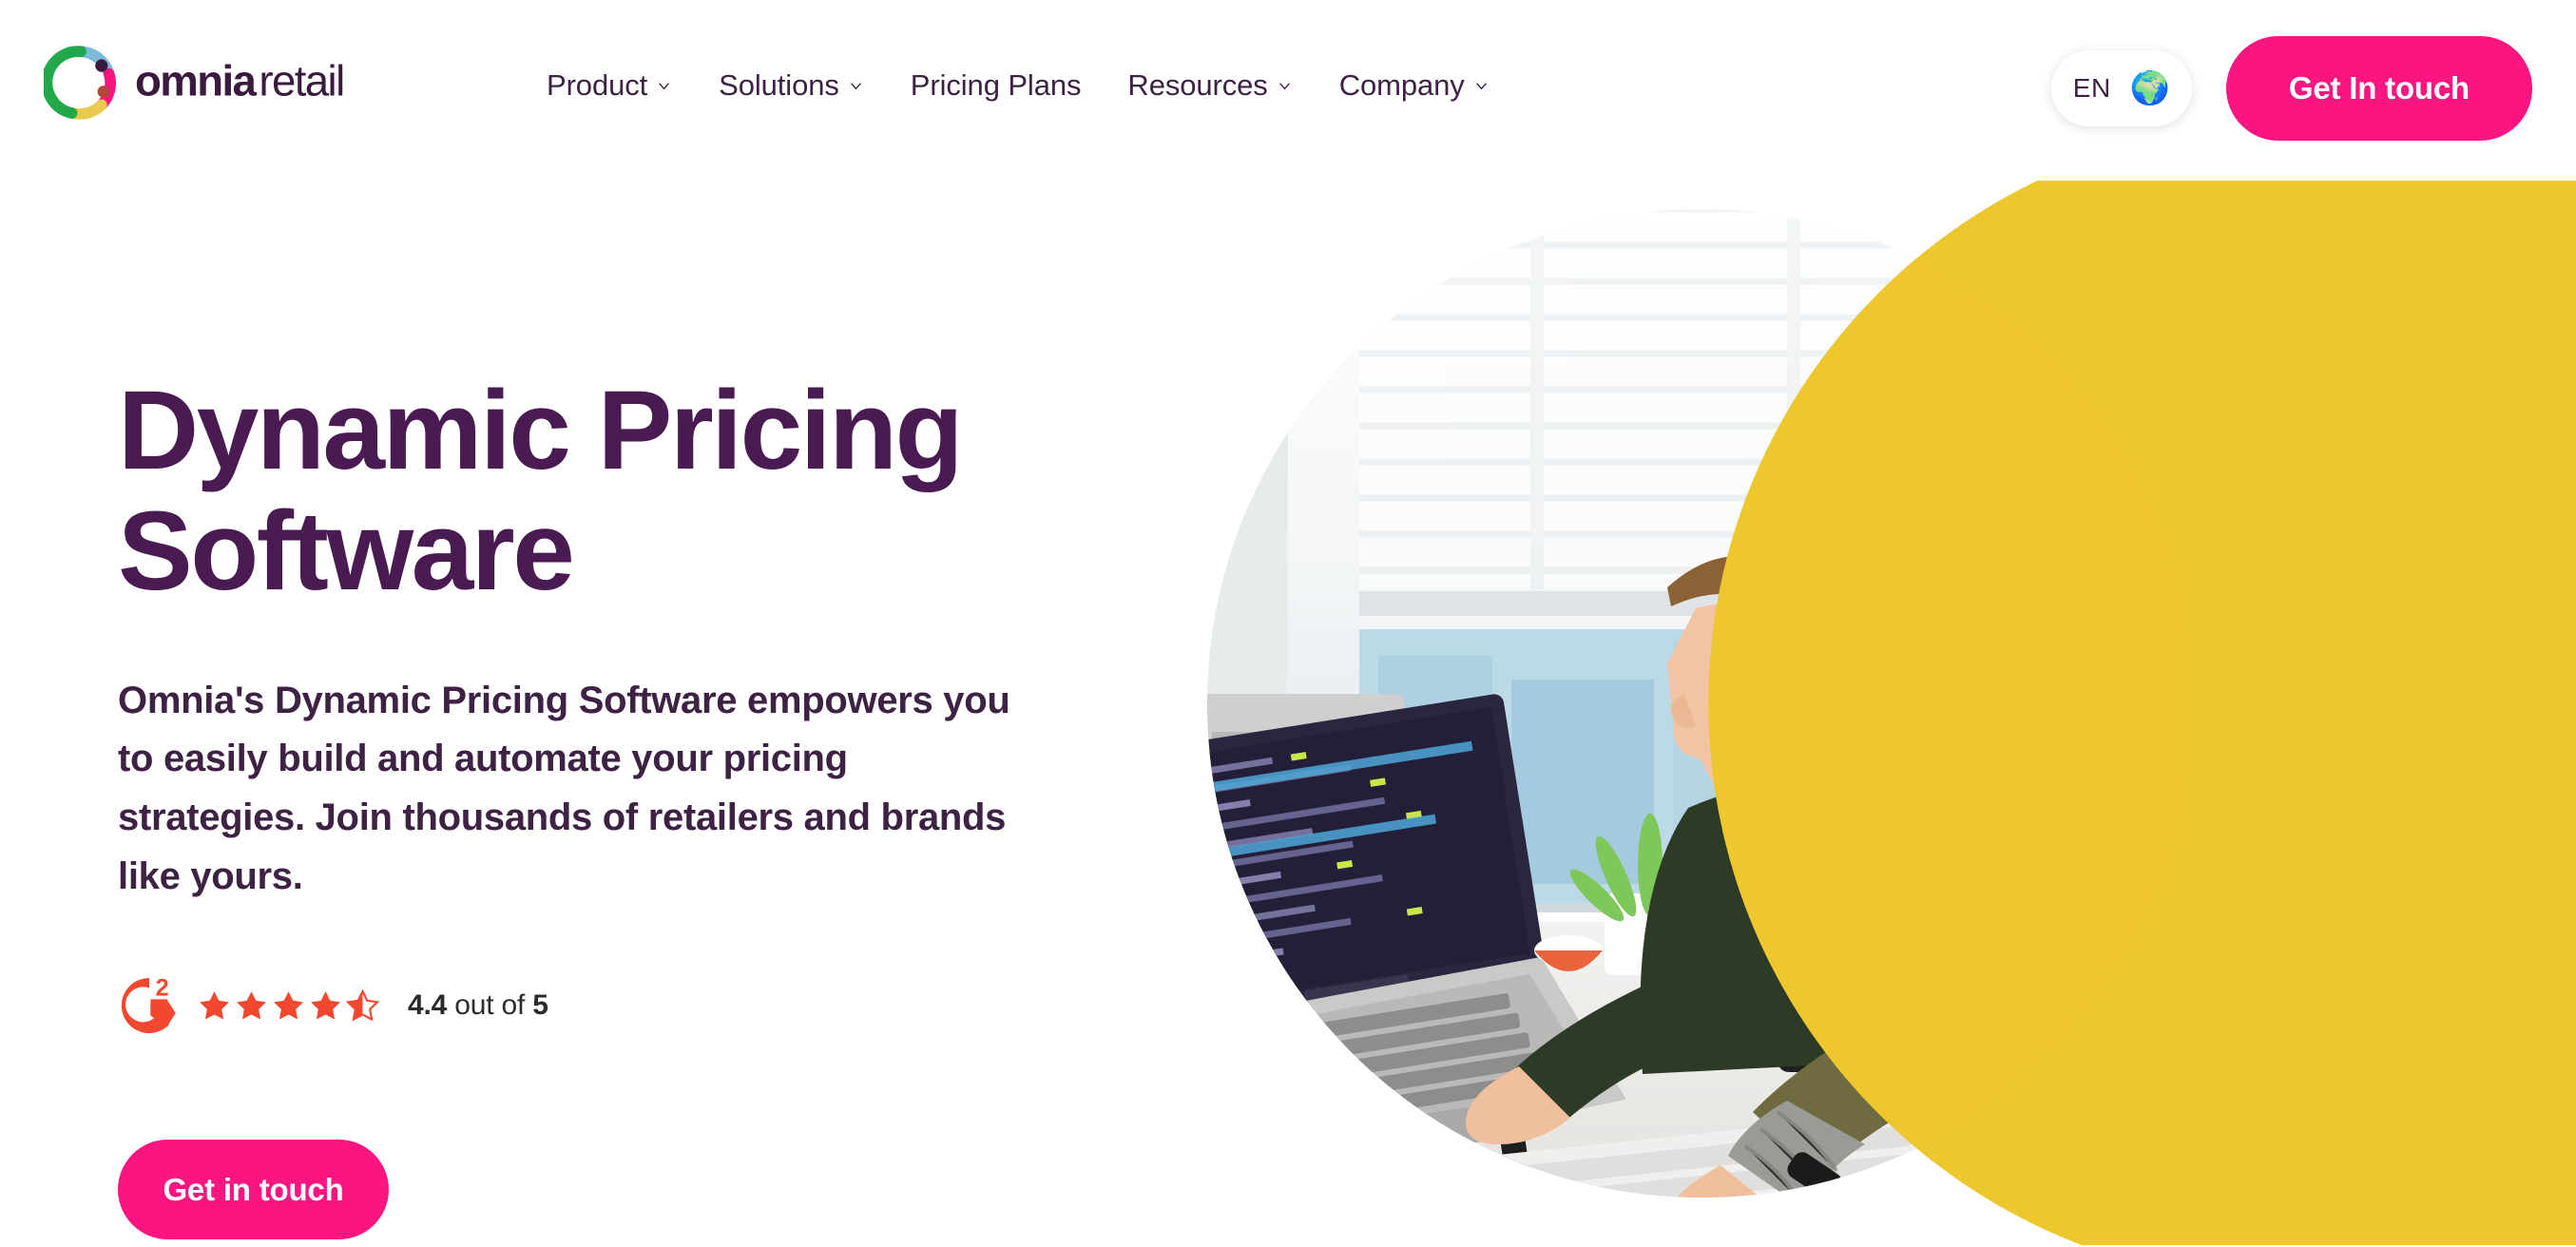  I want to click on star-half-icon, so click(362, 1005).